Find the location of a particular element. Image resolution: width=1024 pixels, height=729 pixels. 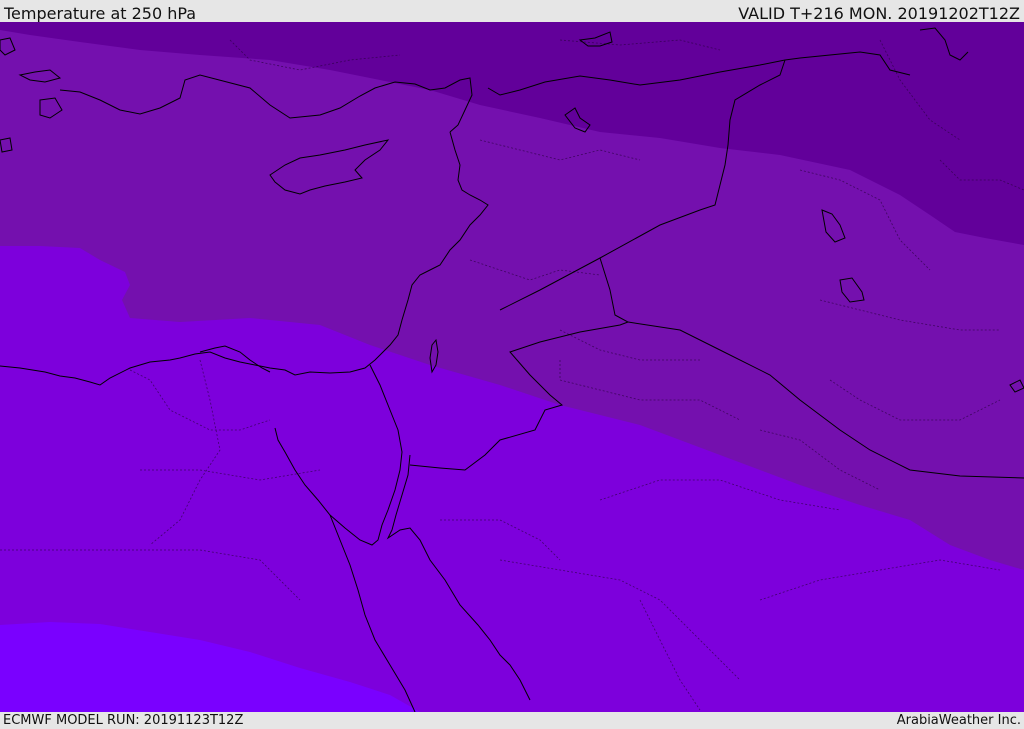

model-run-label: ECMWF MODEL RUN: 20191123T12Z is located at coordinates (123, 720).